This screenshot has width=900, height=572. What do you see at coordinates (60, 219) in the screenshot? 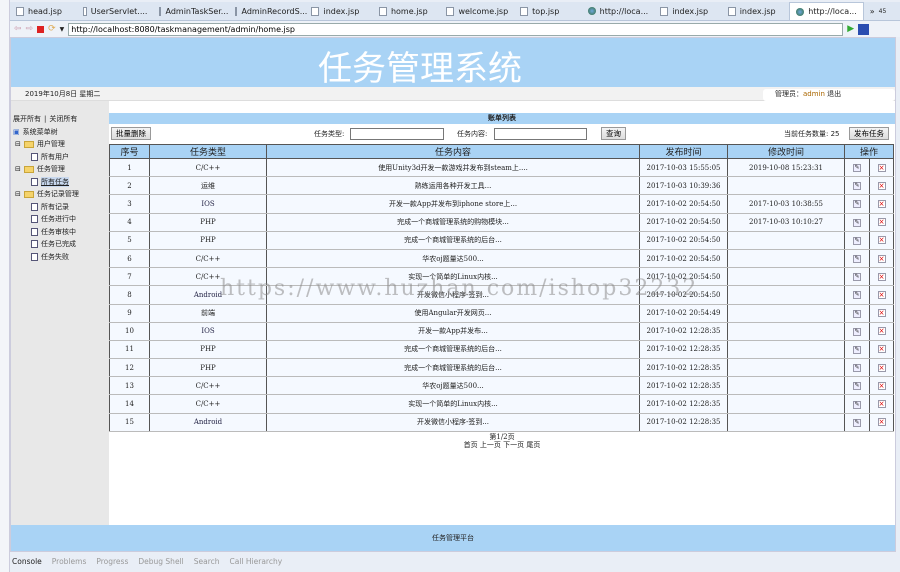
I see `tree-item: 任务进行中` at bounding box center [60, 219].